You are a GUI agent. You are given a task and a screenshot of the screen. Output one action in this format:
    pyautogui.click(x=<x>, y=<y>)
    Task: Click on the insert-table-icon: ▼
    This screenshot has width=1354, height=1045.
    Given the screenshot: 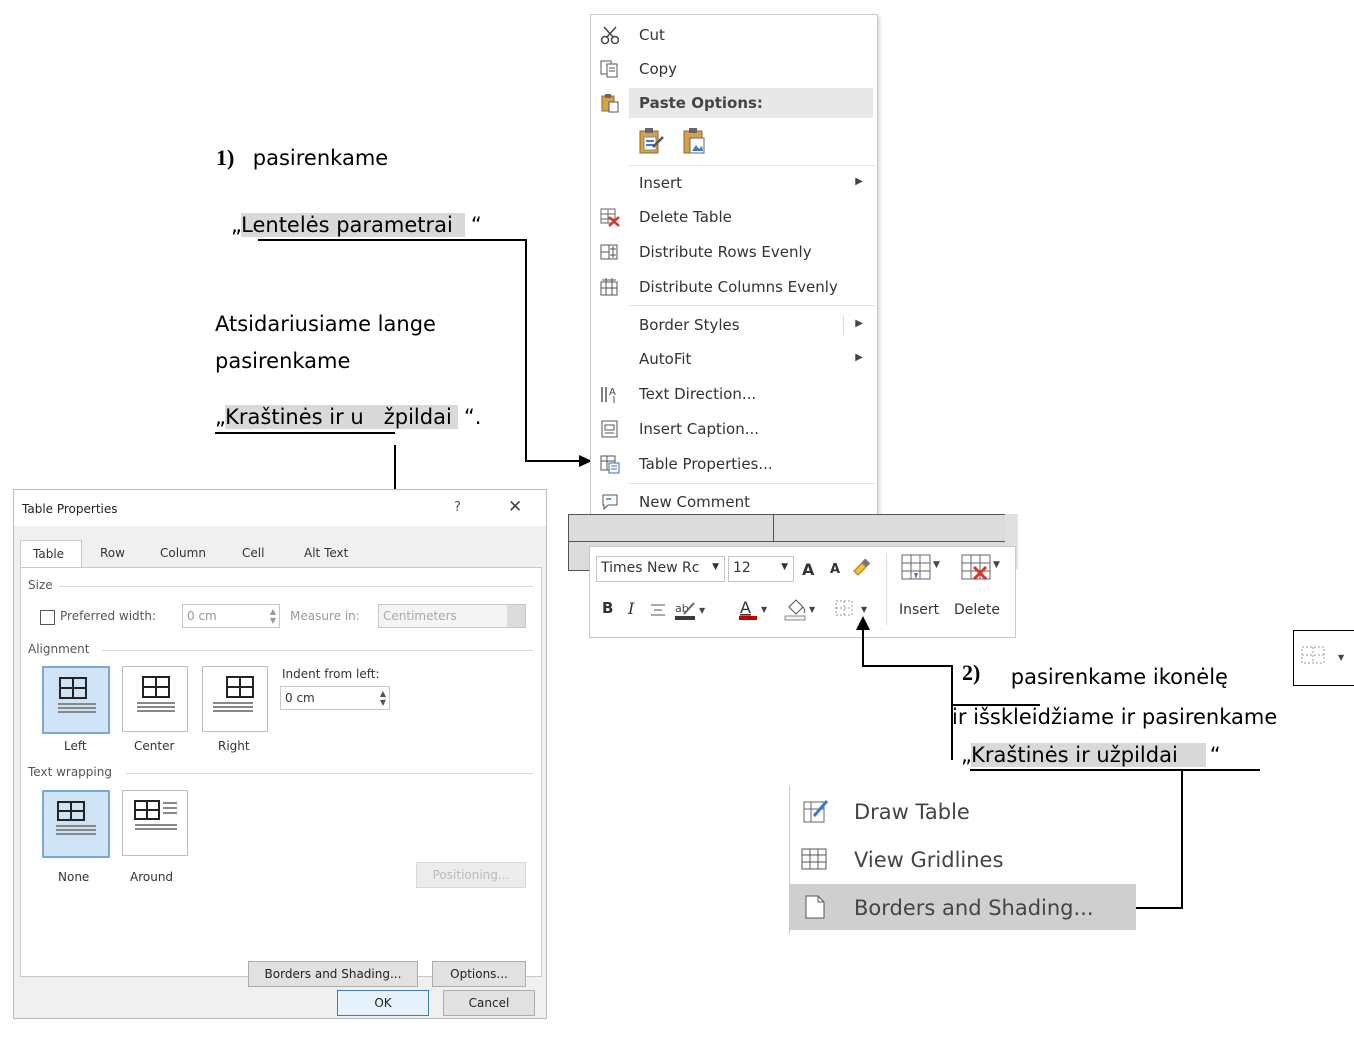 What is the action you would take?
    pyautogui.click(x=922, y=571)
    